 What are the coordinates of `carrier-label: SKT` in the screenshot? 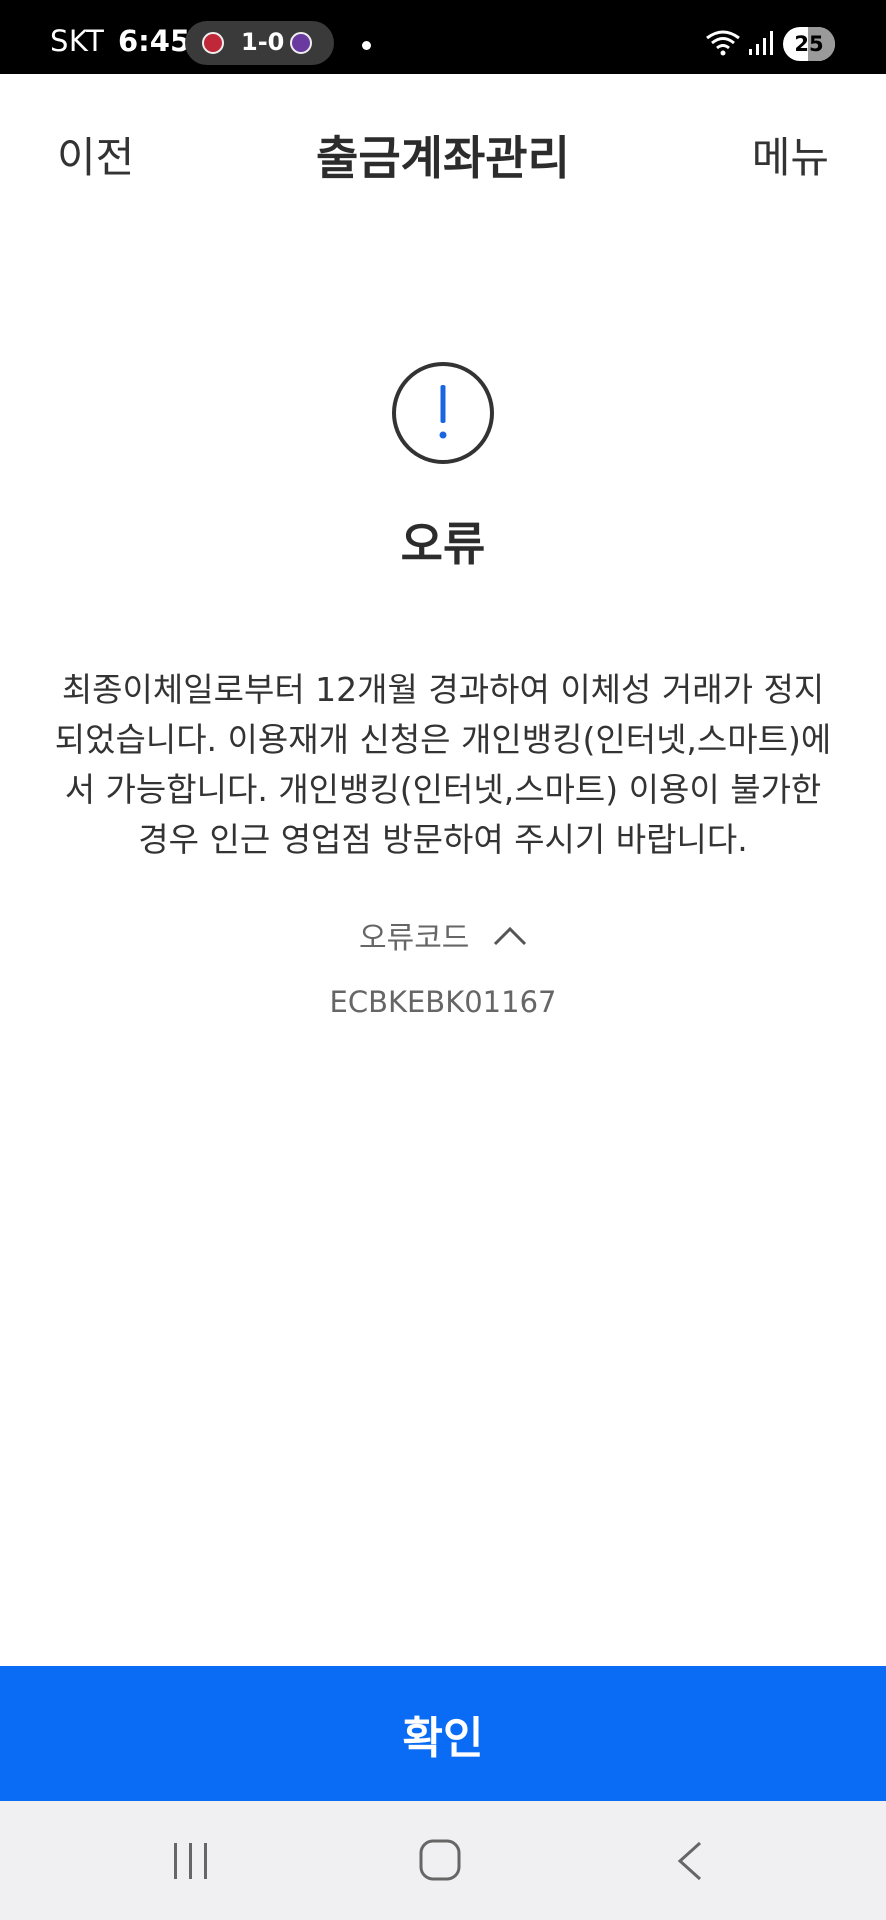 It's located at (77, 41).